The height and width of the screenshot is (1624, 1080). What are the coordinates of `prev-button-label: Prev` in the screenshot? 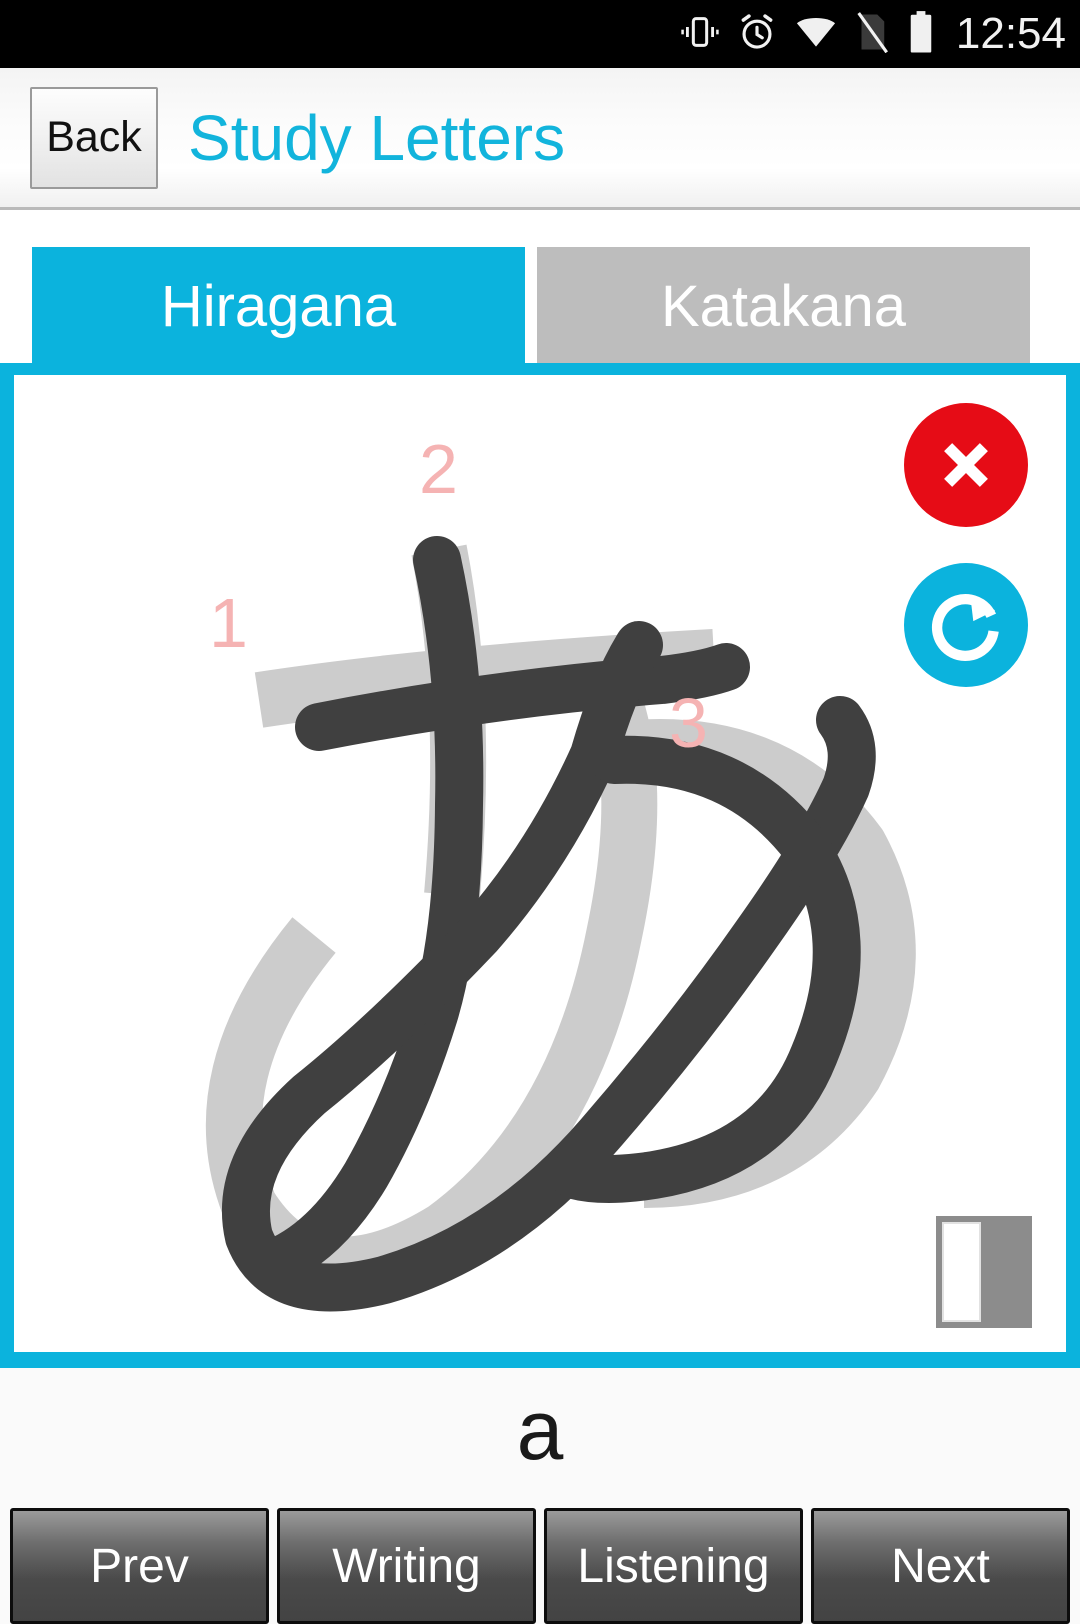 It's located at (139, 1566).